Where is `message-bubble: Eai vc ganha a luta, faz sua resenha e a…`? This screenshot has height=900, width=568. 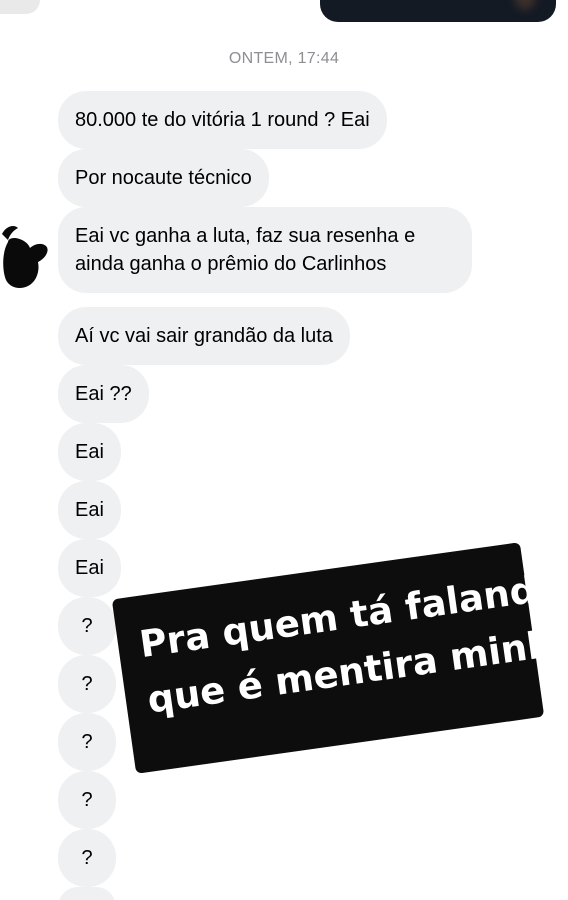
message-bubble: Eai vc ganha a luta, faz sua resenha e a… is located at coordinates (265, 250).